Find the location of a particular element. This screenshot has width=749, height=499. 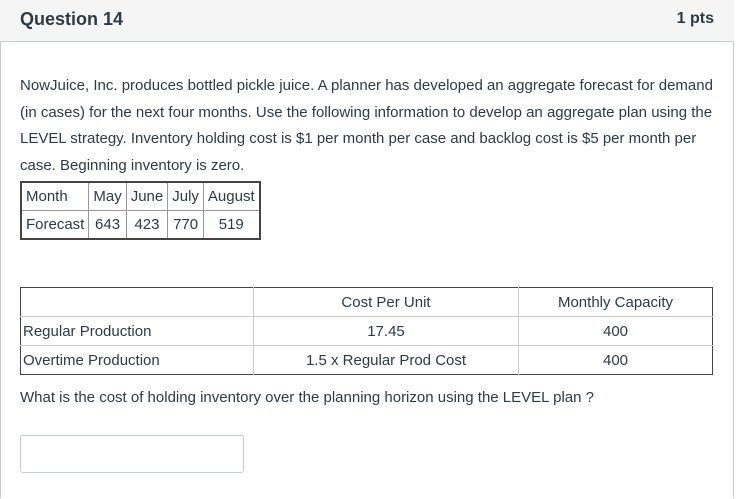

table-cell: May is located at coordinates (107, 196).